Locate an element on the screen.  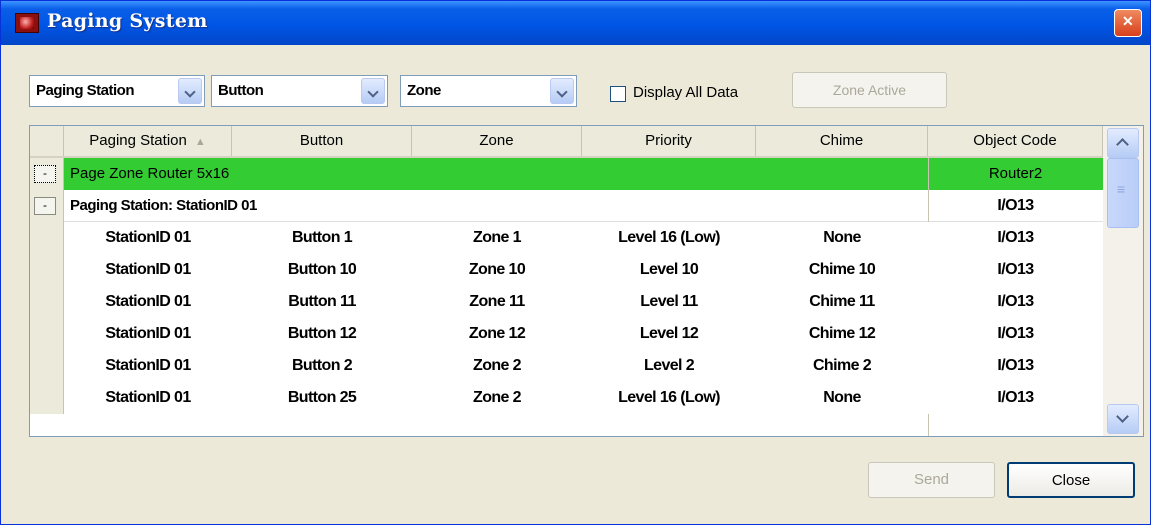
chime-cell: Chime 10 is located at coordinates (842, 269).